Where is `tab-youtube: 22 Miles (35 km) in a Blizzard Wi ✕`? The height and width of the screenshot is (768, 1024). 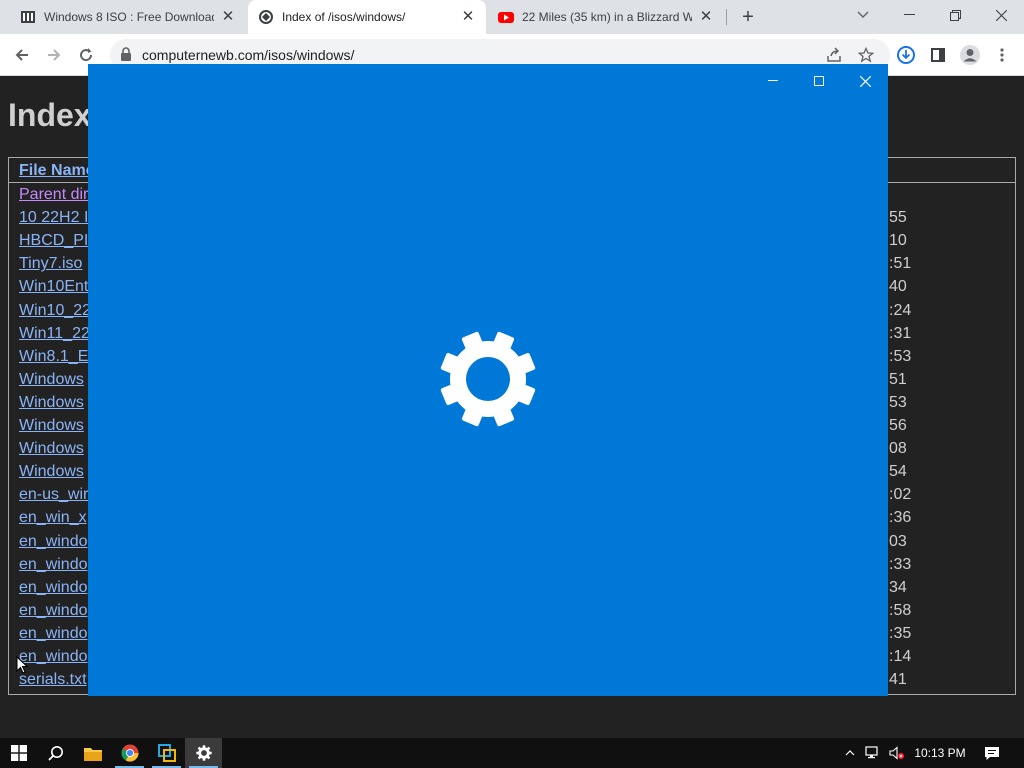
tab-youtube: 22 Miles (35 km) in a Blizzard Wi ✕ is located at coordinates (606, 17).